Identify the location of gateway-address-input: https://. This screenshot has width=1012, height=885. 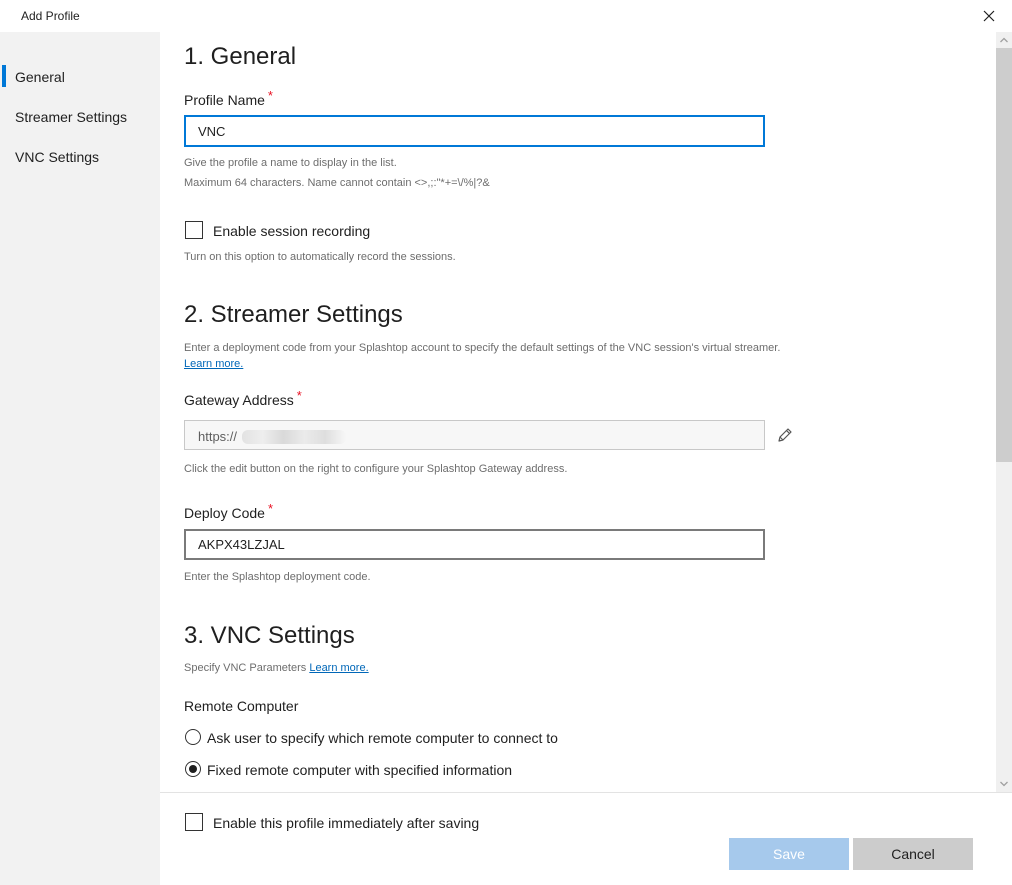
(474, 435).